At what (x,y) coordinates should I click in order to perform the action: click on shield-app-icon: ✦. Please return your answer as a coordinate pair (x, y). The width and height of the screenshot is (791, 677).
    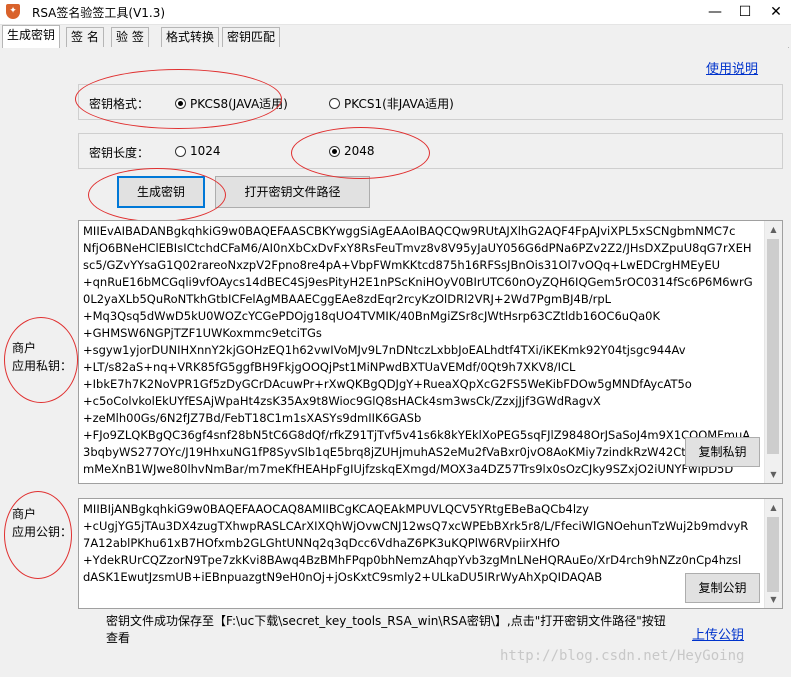
    Looking at the image, I should click on (13, 11).